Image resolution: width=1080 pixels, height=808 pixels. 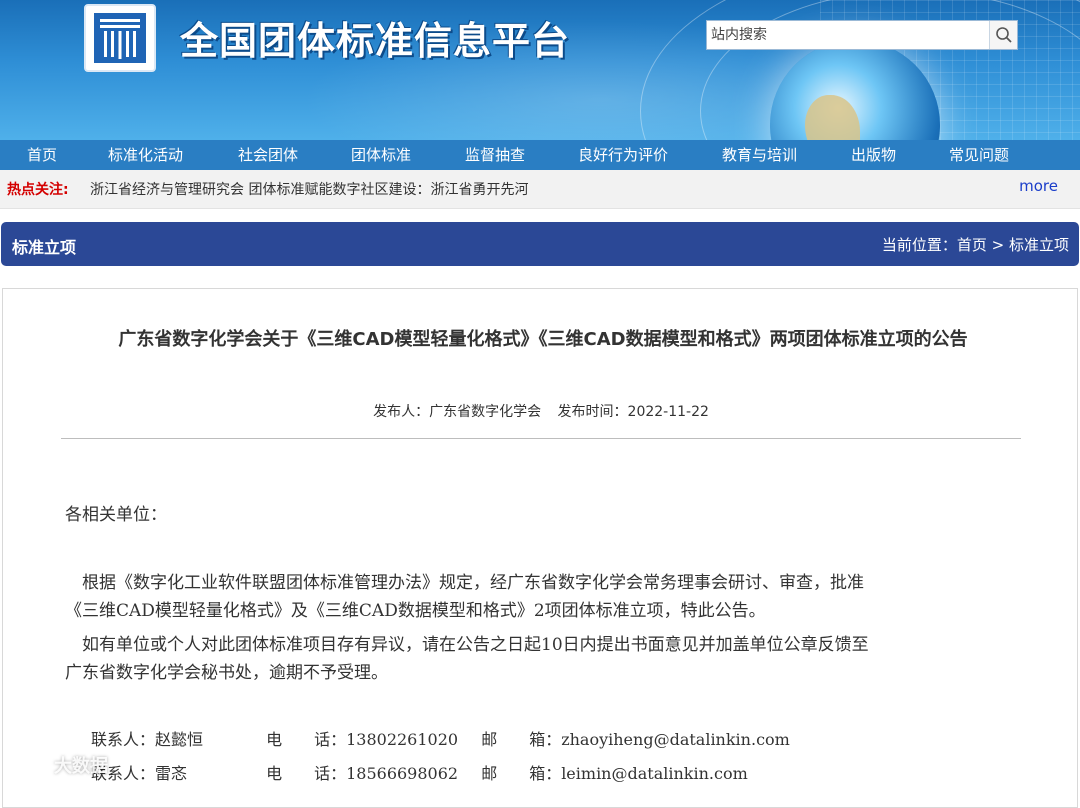 I want to click on greeting: 各相关单位：, so click(x=116, y=515).